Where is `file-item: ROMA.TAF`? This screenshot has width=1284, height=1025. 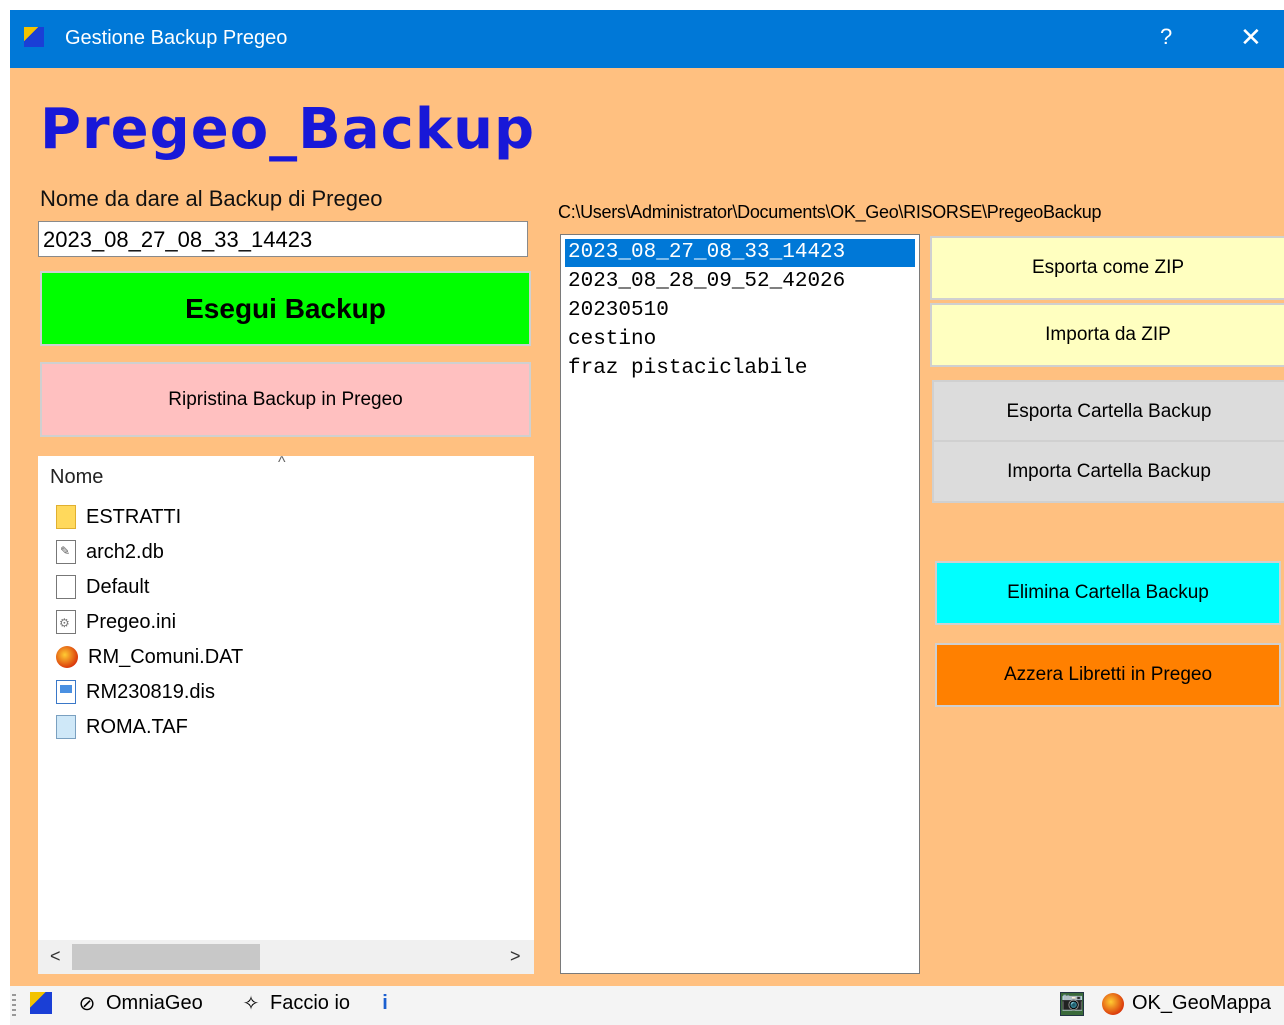 file-item: ROMA.TAF is located at coordinates (122, 727).